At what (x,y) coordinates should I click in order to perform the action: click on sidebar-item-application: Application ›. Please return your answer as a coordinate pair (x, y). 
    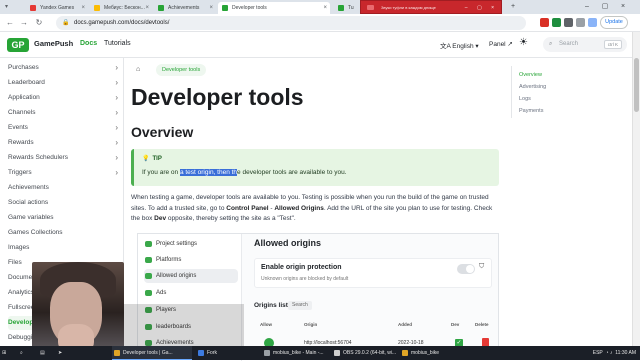
    Looking at the image, I should click on (64, 98).